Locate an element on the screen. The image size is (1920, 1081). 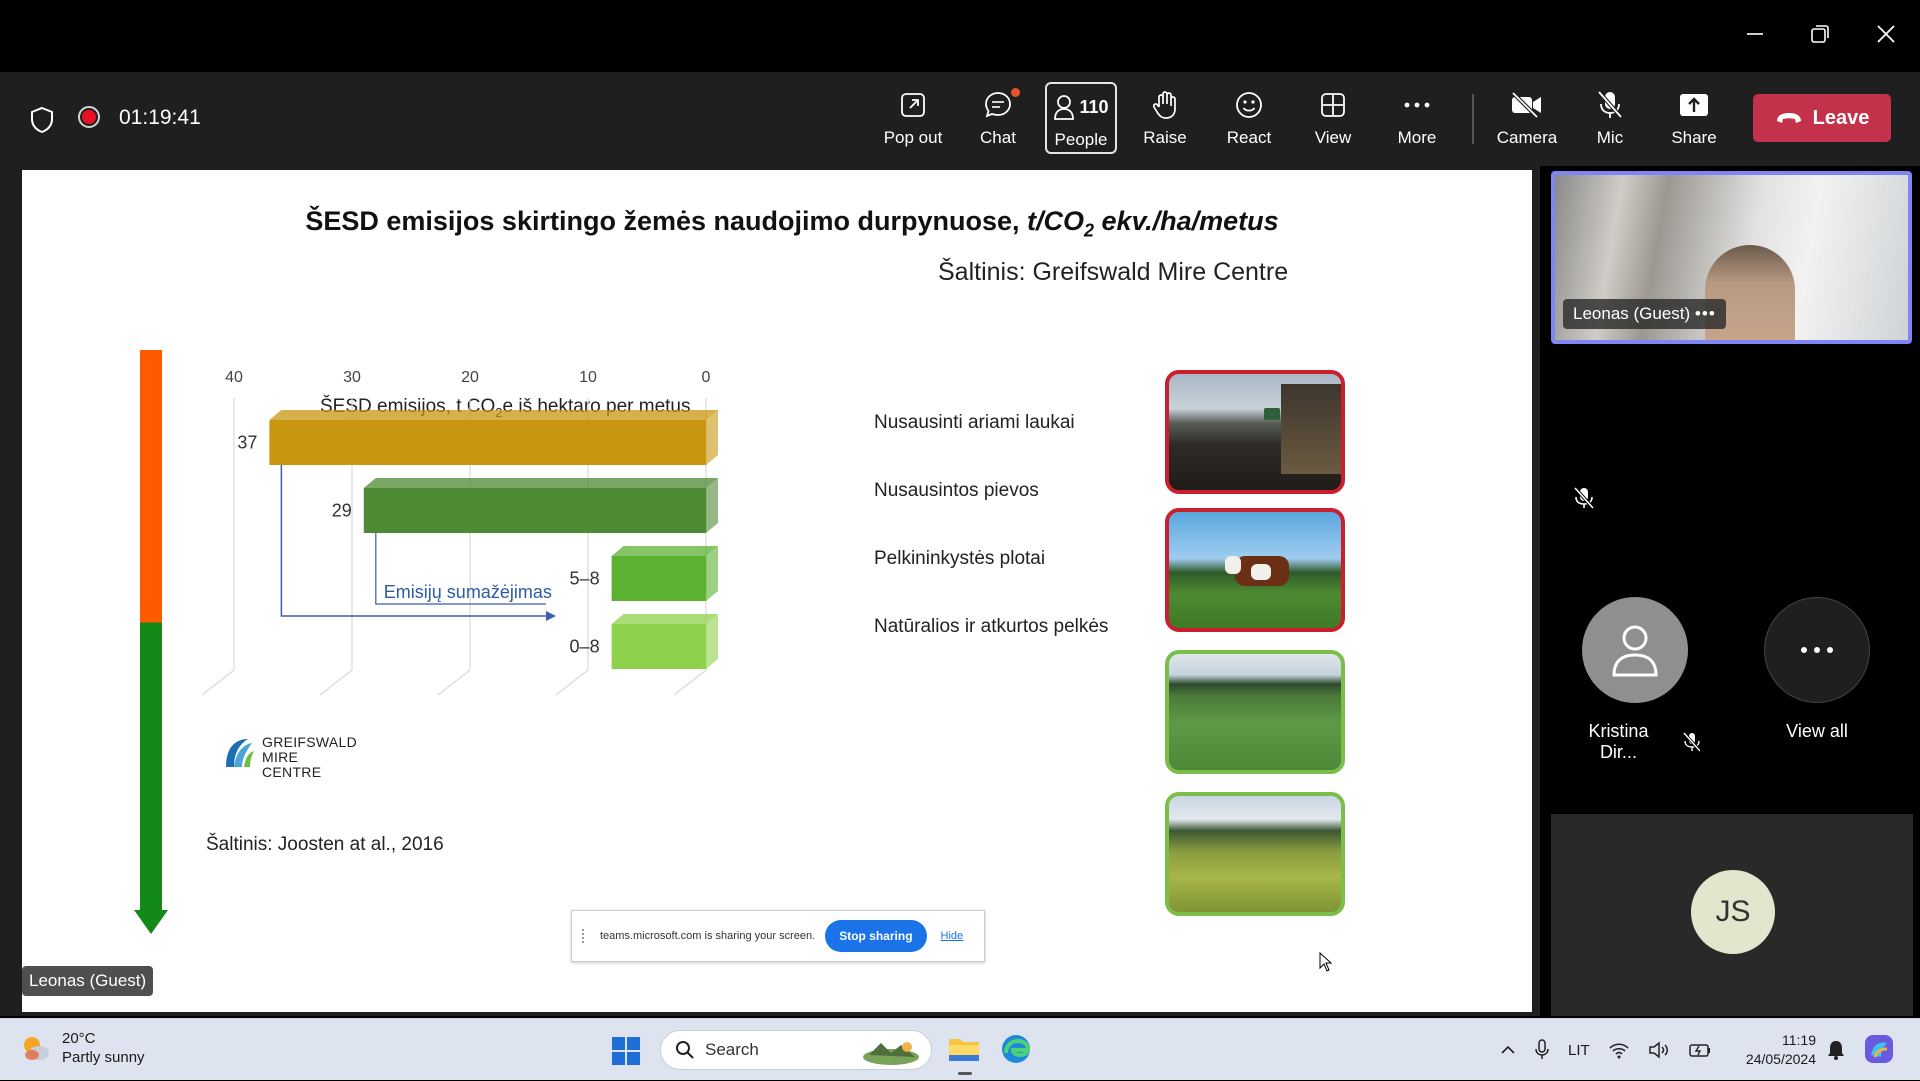
camera-button: Camera is located at coordinates (1527, 118).